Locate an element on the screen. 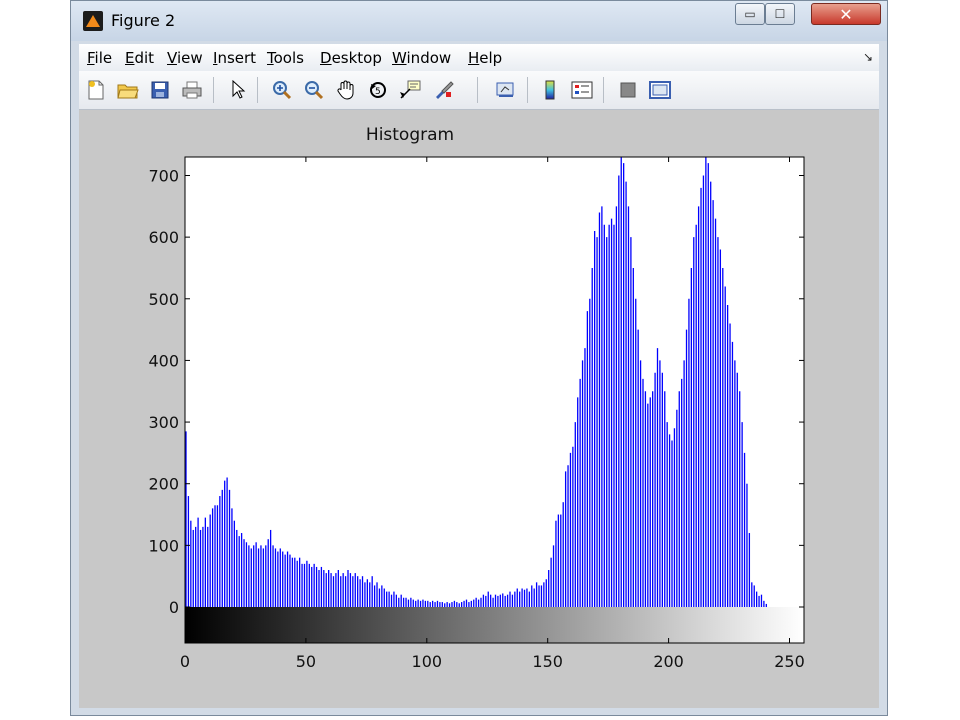 This screenshot has height=720, width=960. x-tick-label: 100 is located at coordinates (427, 661).